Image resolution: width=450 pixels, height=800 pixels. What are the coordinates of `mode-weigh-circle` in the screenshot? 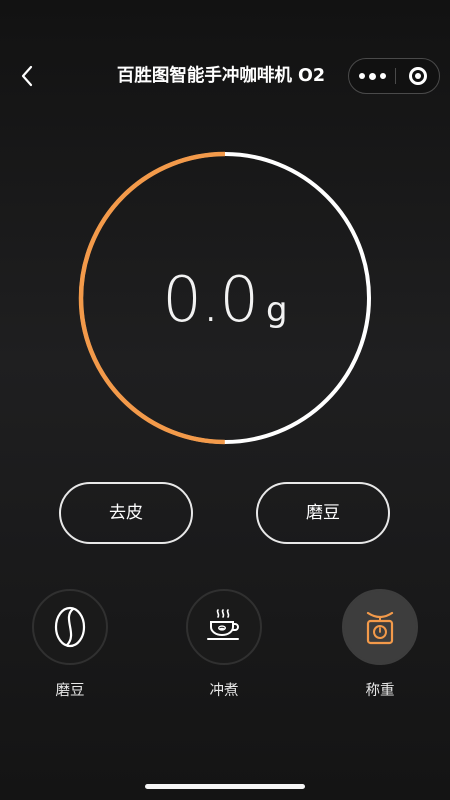 It's located at (380, 627).